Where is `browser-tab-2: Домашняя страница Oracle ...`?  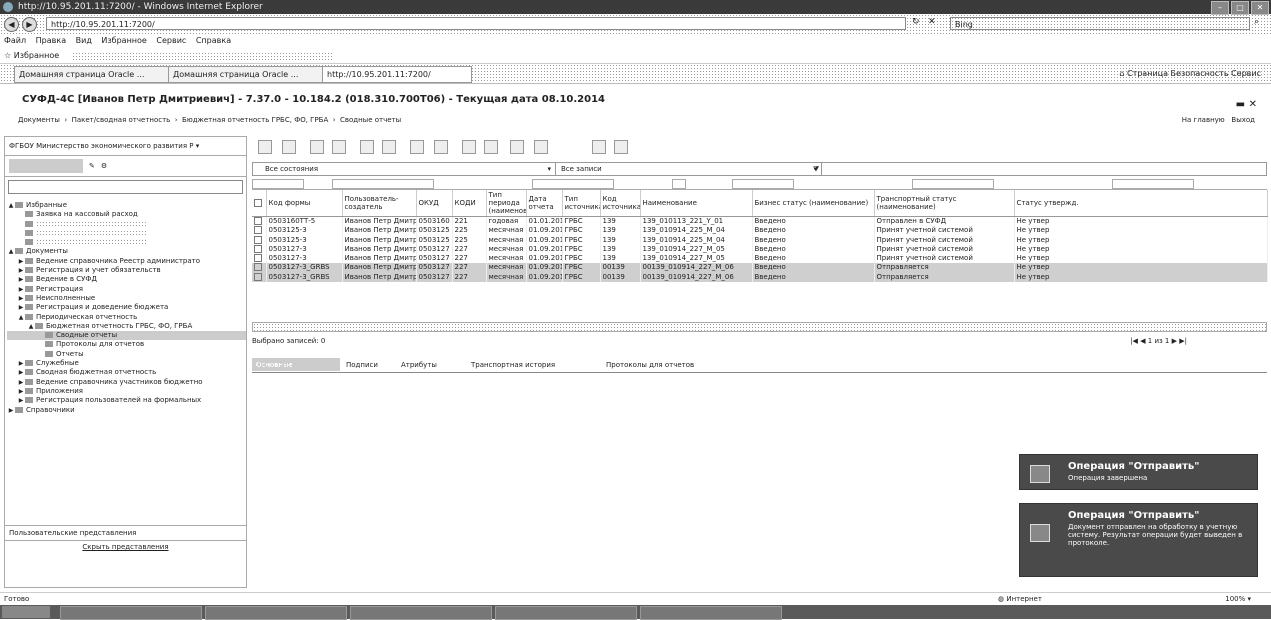 browser-tab-2: Домашняя страница Oracle ... is located at coordinates (248, 74).